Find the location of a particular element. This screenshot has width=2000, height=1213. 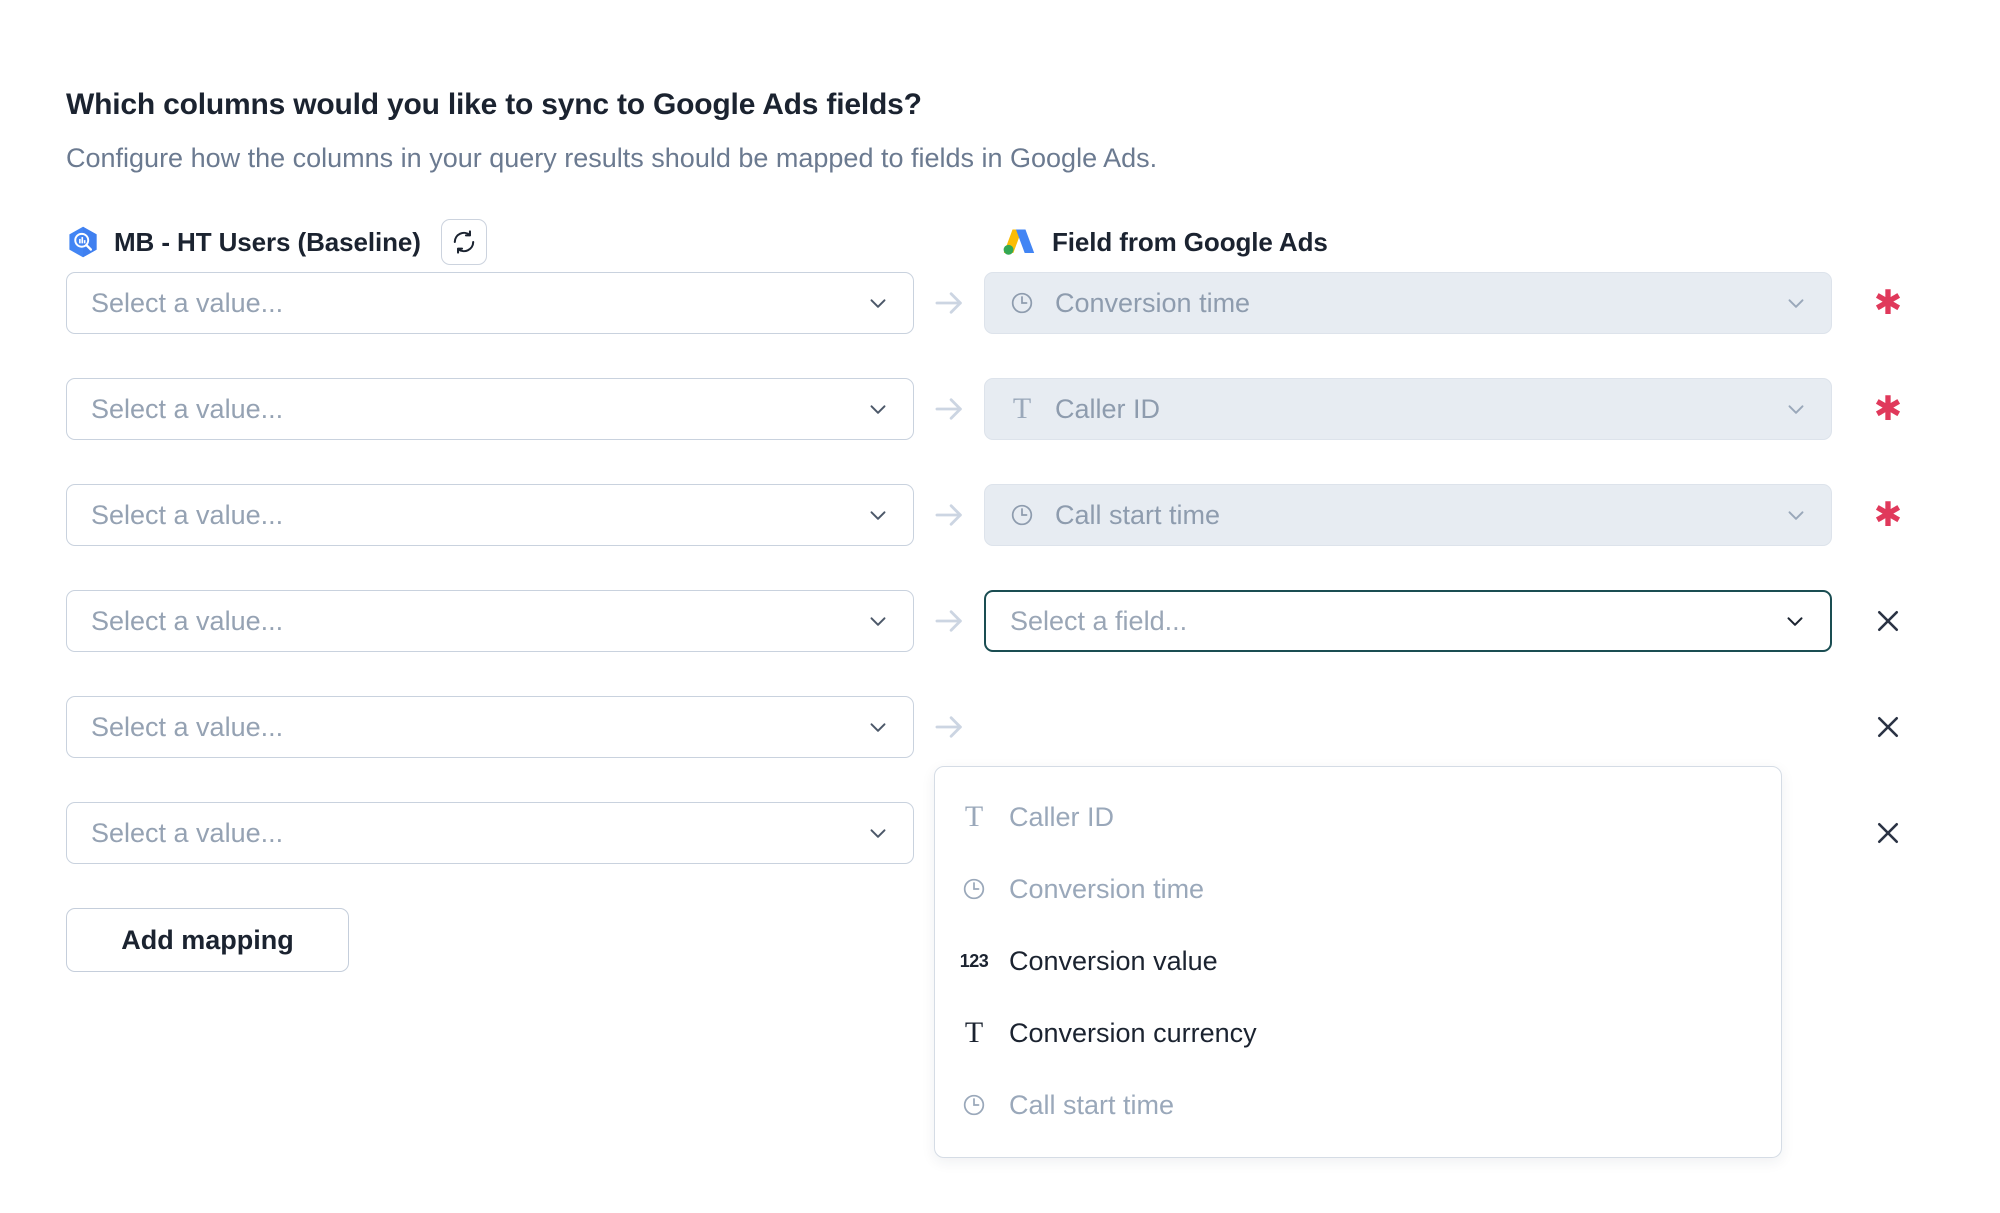

required-marker-3: ✱ is located at coordinates (1888, 515).